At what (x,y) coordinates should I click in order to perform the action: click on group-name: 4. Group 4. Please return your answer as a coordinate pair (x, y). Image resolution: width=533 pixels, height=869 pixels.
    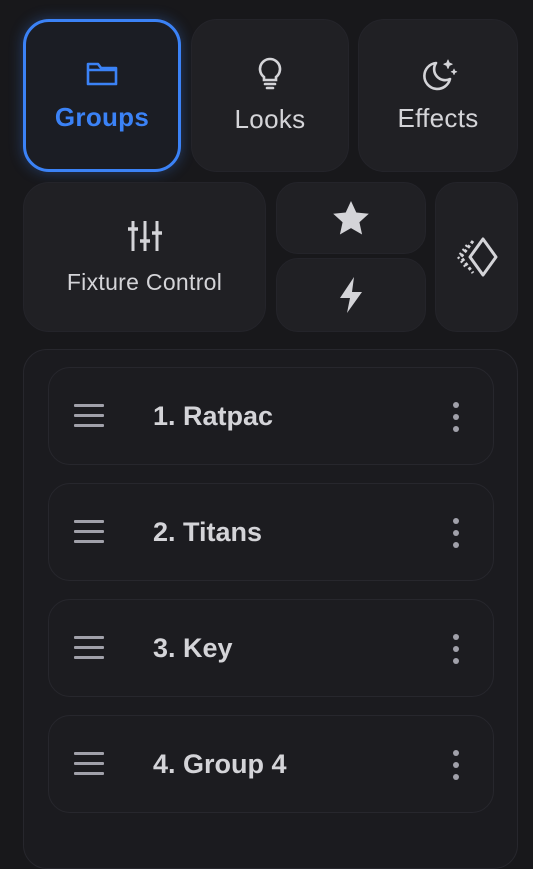
    Looking at the image, I should click on (220, 764).